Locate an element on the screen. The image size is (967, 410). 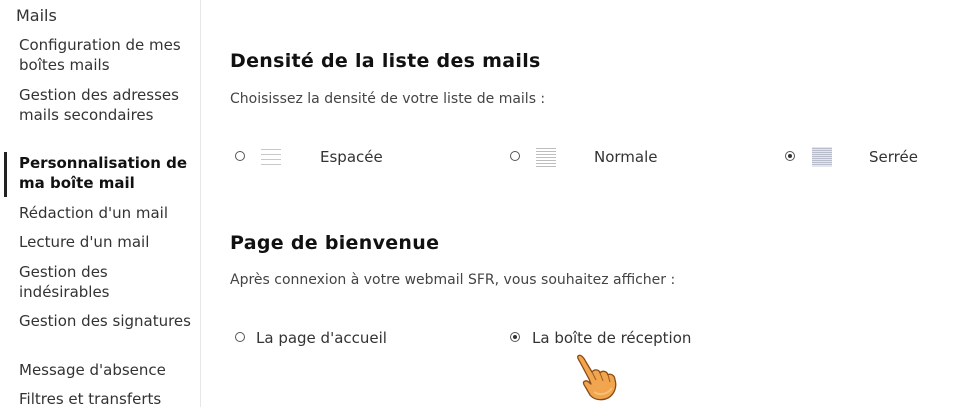
sidebar-item-personalisation: Personnalisation de ma boîte mail is located at coordinates (105, 173).